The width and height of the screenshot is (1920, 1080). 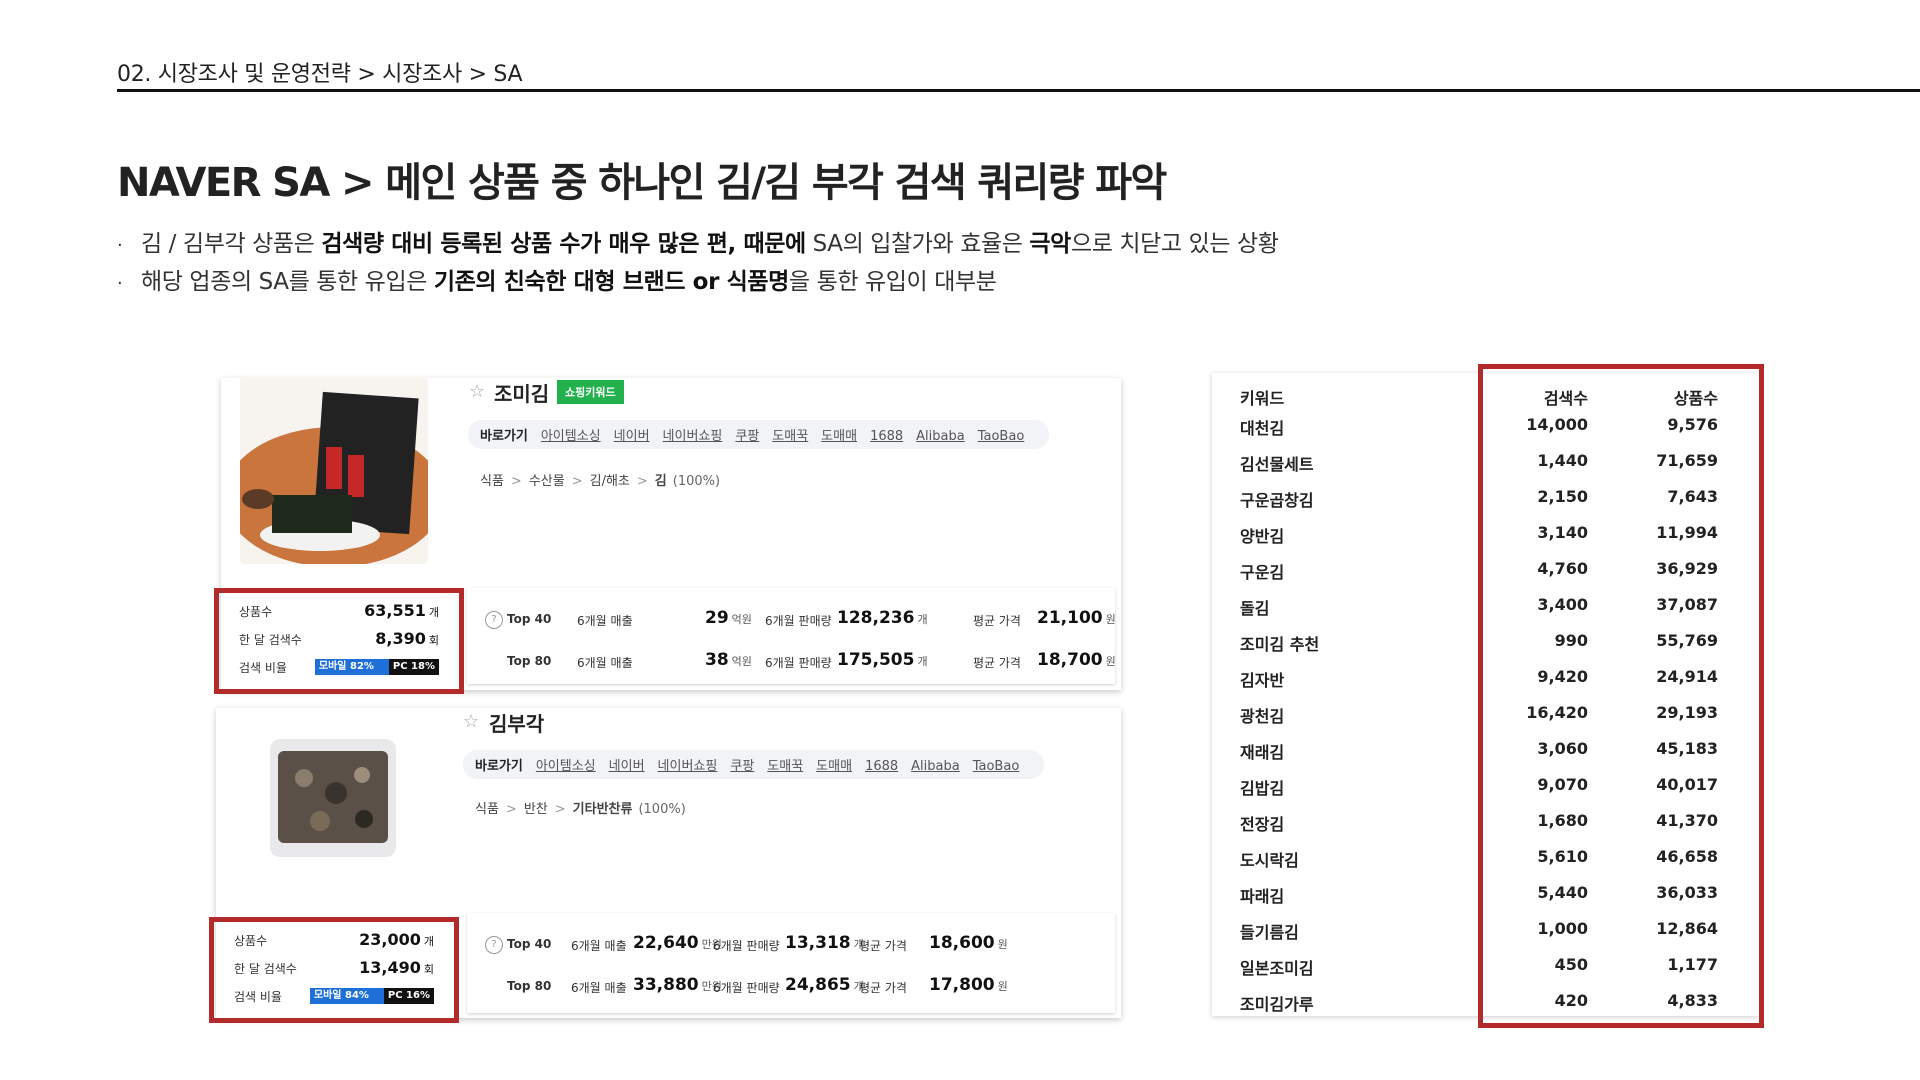 What do you see at coordinates (320, 74) in the screenshot?
I see `breadcrumb: 02. 시장조사 및 운영전략 > 시장조사 > SA` at bounding box center [320, 74].